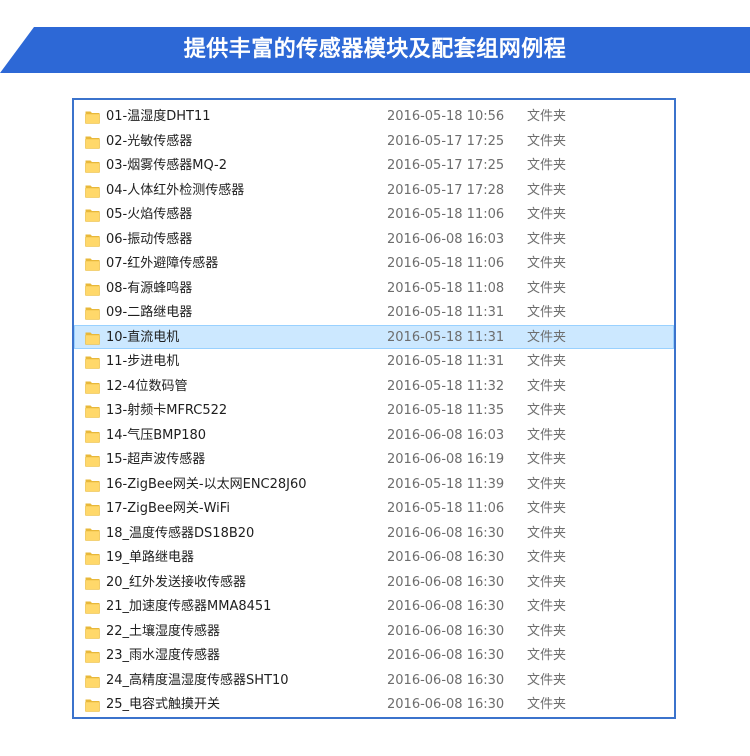 This screenshot has width=750, height=756. What do you see at coordinates (374, 582) in the screenshot?
I see `folder-row: 20_红外发送接收传感器 2016-06-08 16:30 文件夹` at bounding box center [374, 582].